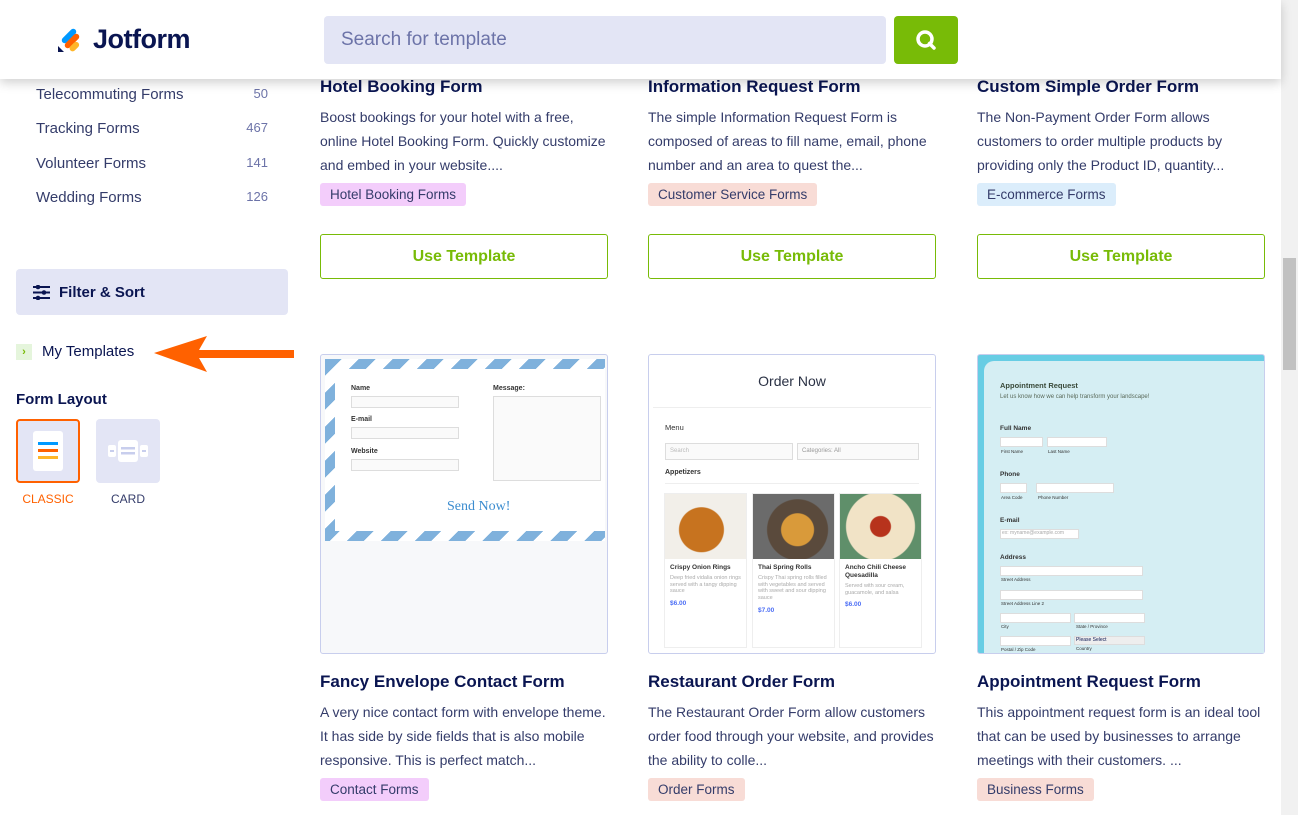 This screenshot has width=1298, height=815. Describe the element at coordinates (792, 682) in the screenshot. I see `card-title: Restaurant Order Form` at that location.